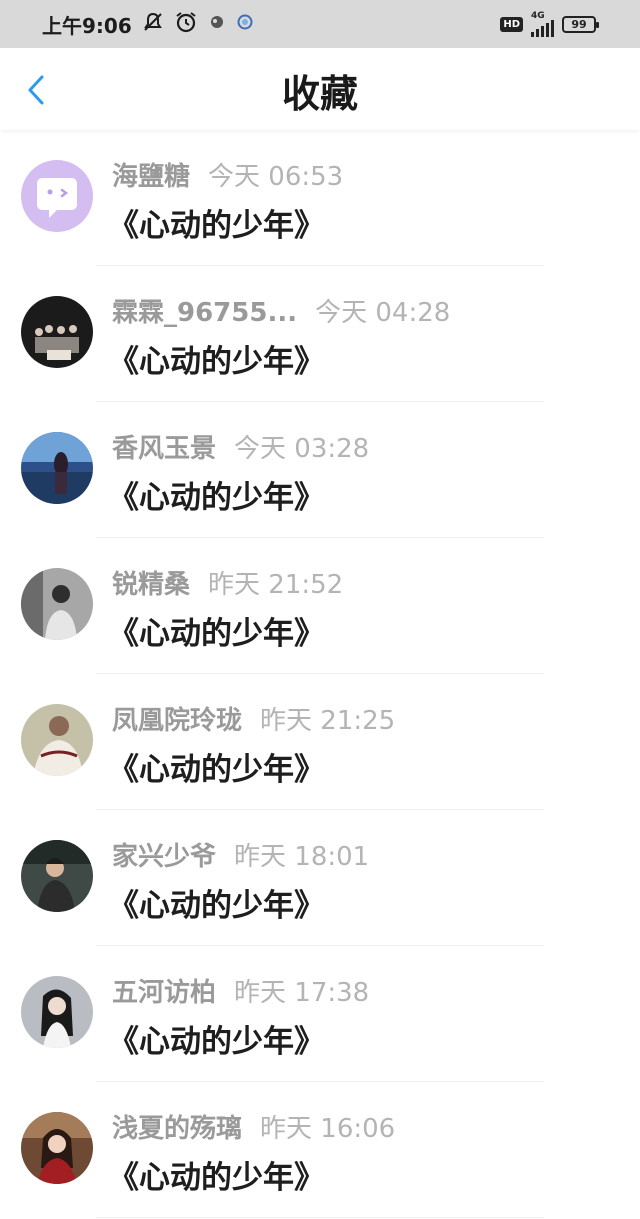 This screenshot has height=1219, width=640. Describe the element at coordinates (164, 990) in the screenshot. I see `username: 五河访柏` at that location.